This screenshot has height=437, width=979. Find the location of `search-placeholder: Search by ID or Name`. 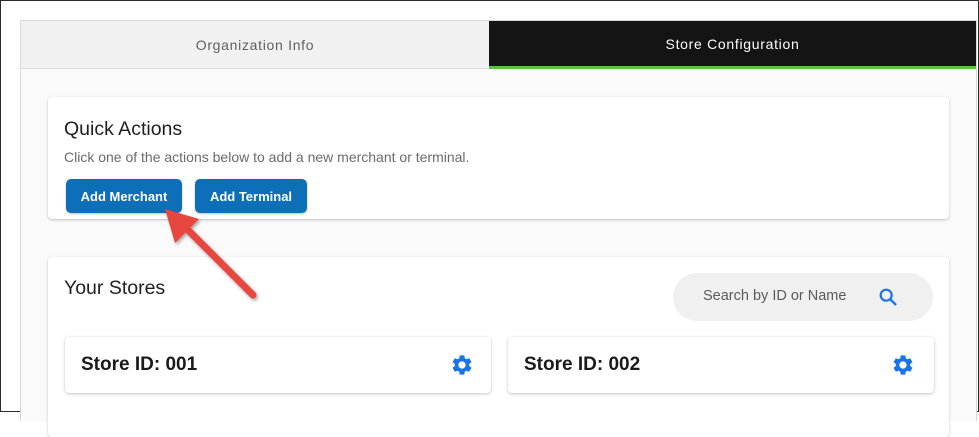

search-placeholder: Search by ID or Name is located at coordinates (775, 296).